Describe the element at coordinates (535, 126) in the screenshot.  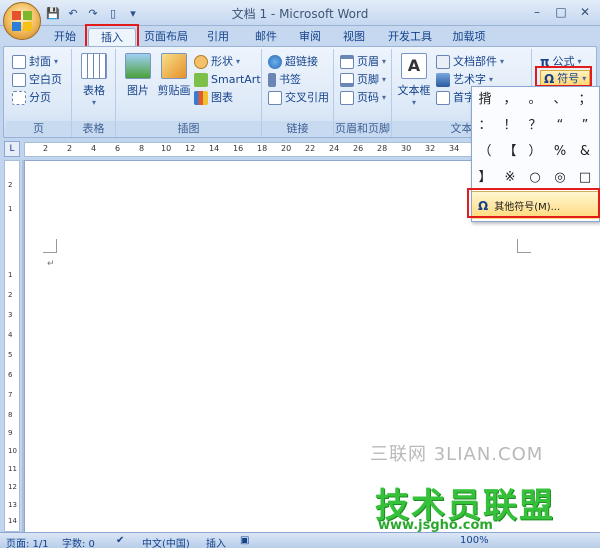
I see `symbol-cell: ？` at that location.